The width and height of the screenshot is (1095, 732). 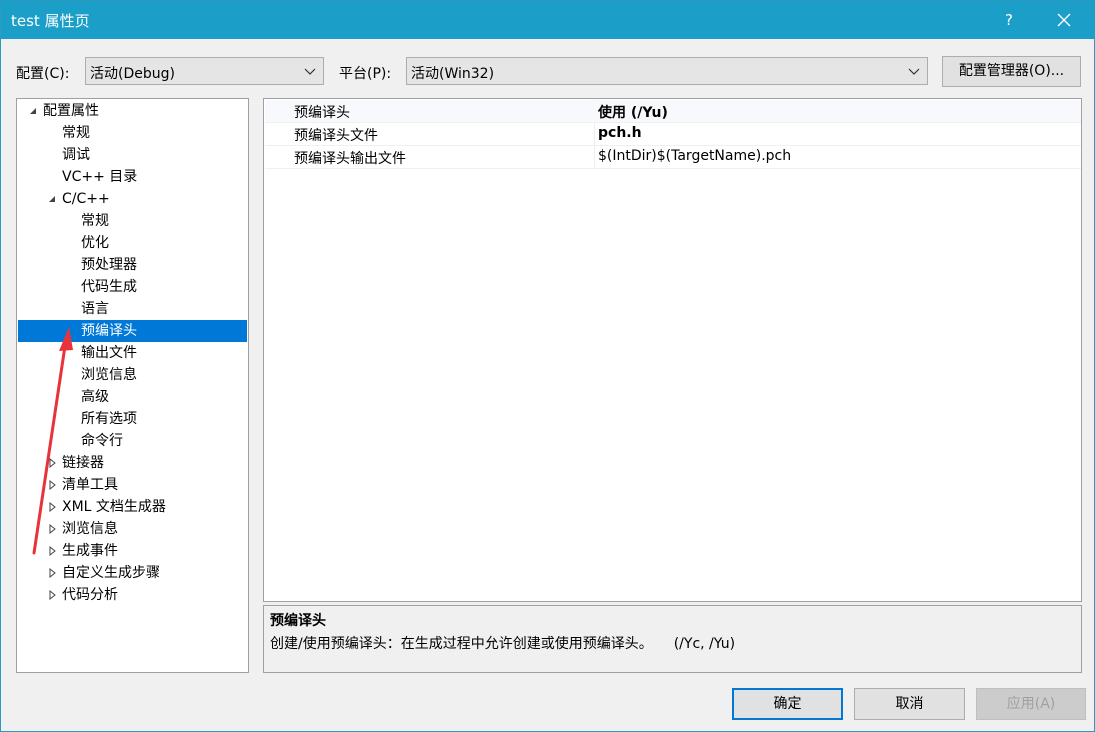 I want to click on apply-button: 应用(A), so click(x=1031, y=704).